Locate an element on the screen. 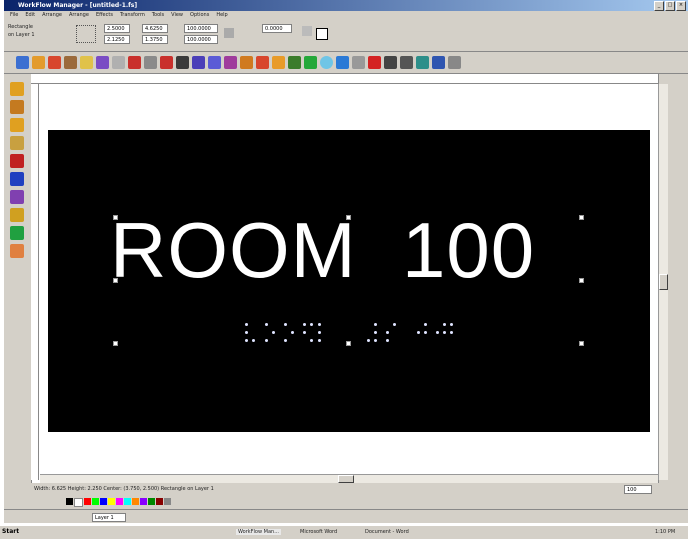 This screenshot has width=688, height=539. vertical-scrollbar is located at coordinates (663, 282).